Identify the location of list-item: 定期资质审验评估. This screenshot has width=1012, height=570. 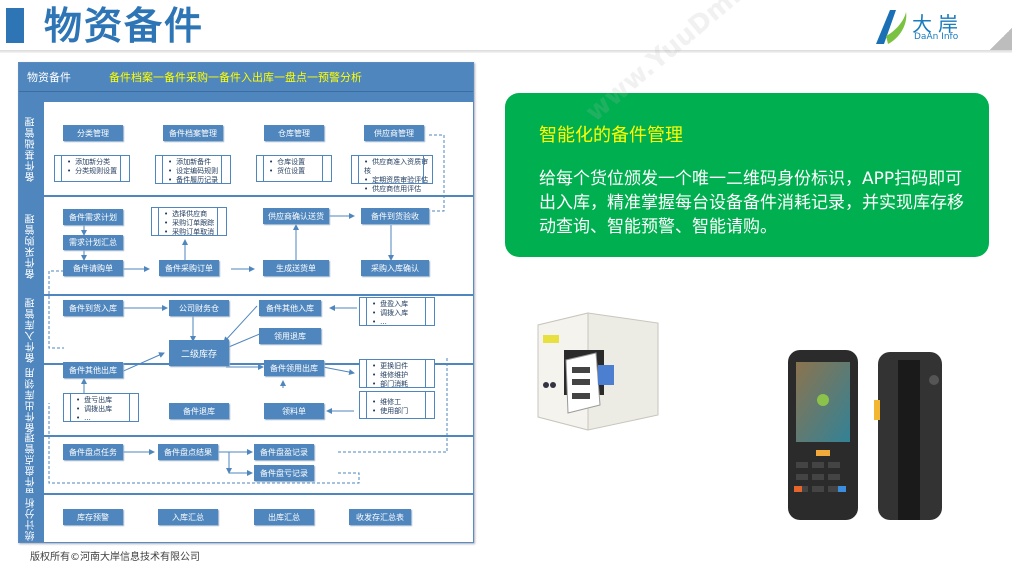
(398, 180).